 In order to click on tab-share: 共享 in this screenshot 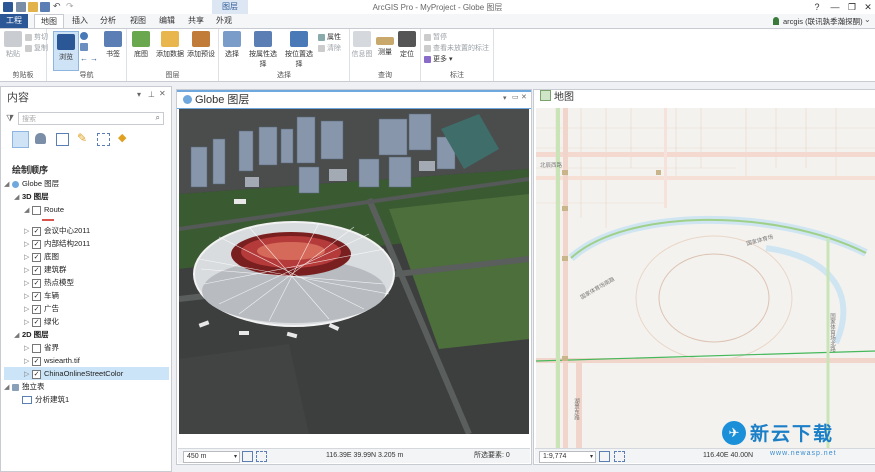, I will do `click(196, 21)`.